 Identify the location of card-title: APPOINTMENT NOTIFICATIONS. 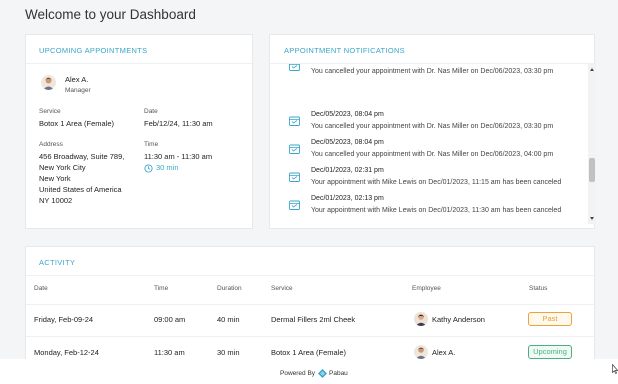
(344, 50).